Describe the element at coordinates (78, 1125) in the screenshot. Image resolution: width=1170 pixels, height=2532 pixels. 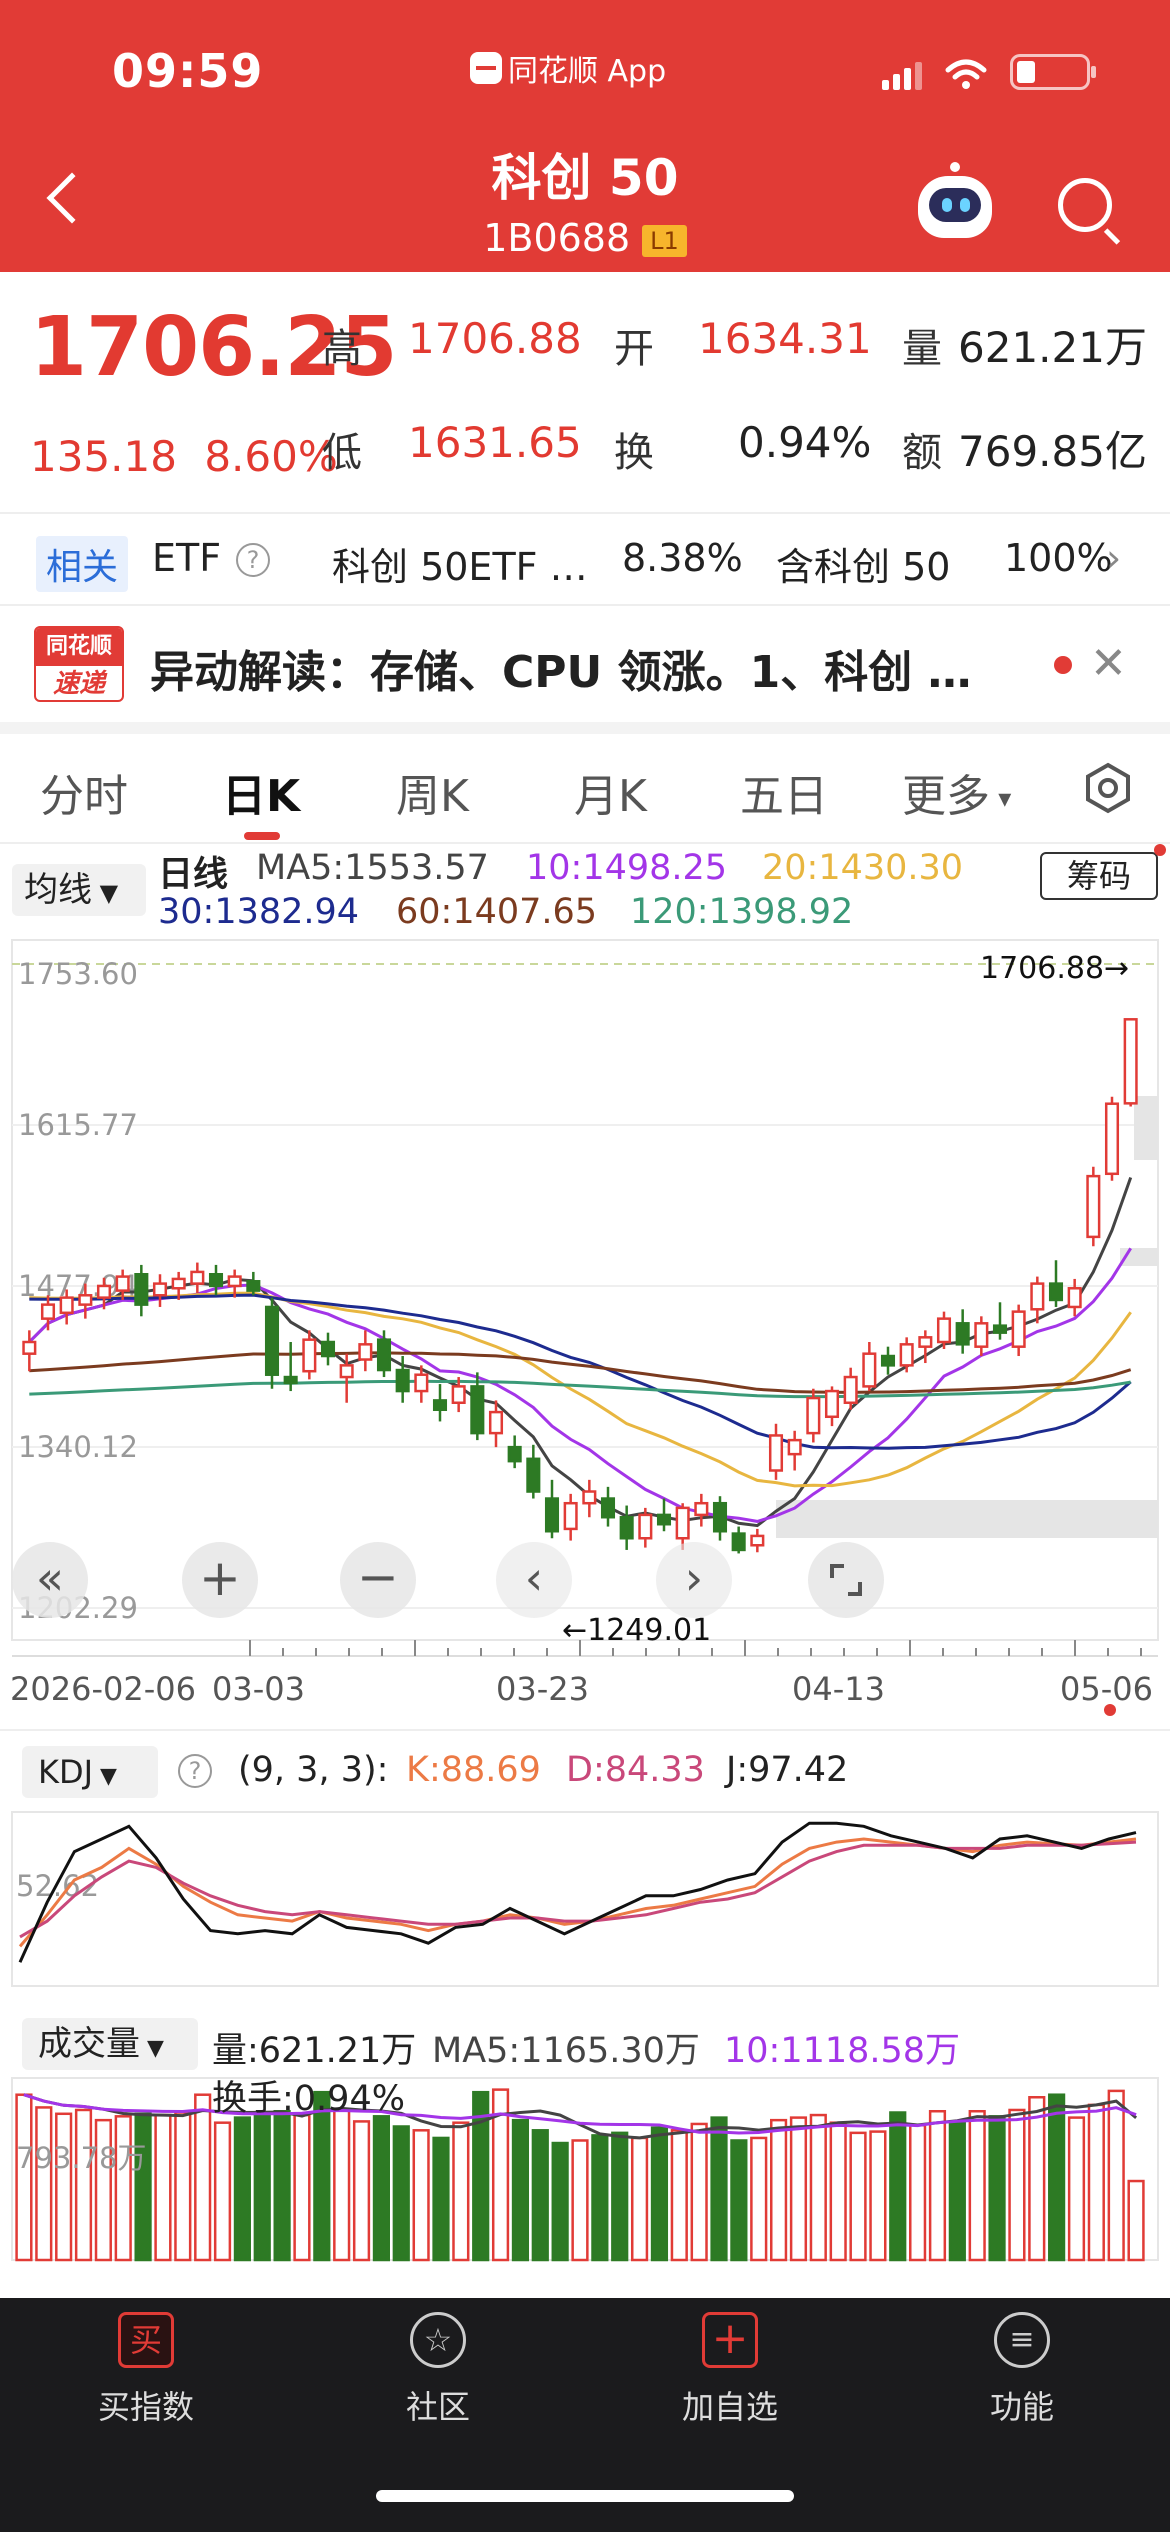
I see `y-tick-label: 1615.77` at that location.